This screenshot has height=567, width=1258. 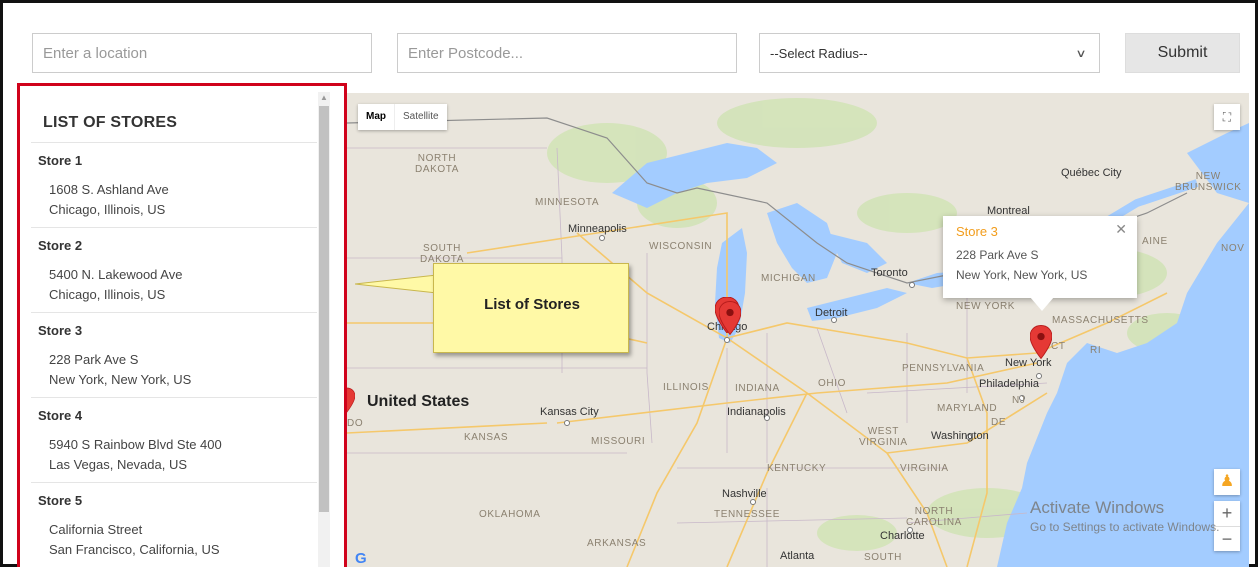 What do you see at coordinates (832, 383) in the screenshot?
I see `map-label-ohio: OHIO` at bounding box center [832, 383].